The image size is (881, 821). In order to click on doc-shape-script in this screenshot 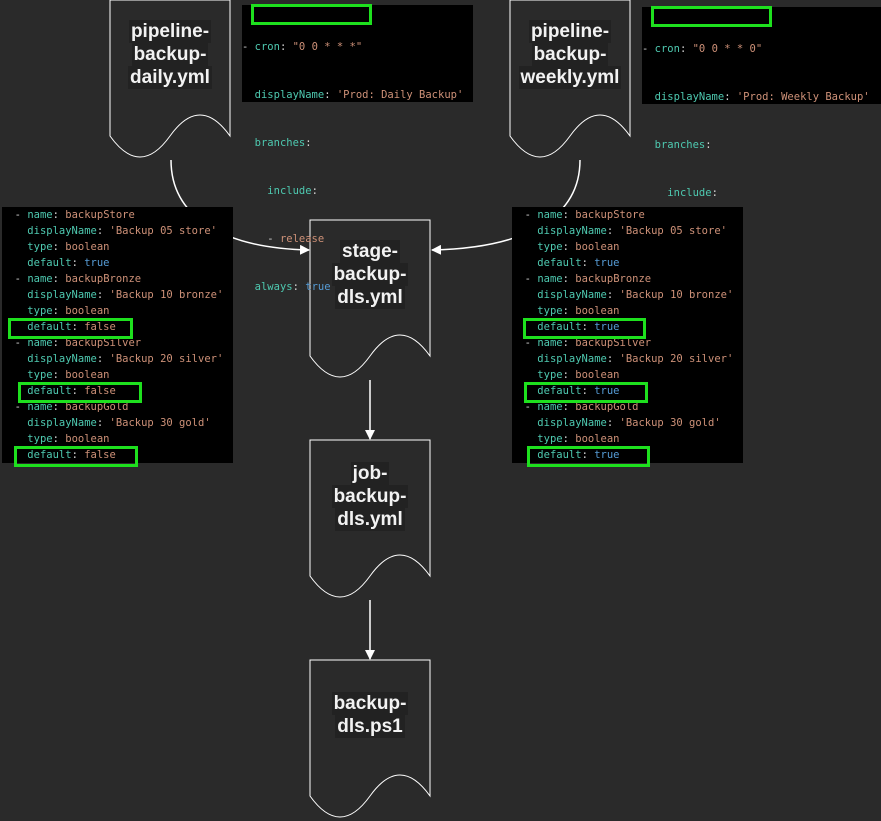, I will do `click(370, 738)`.